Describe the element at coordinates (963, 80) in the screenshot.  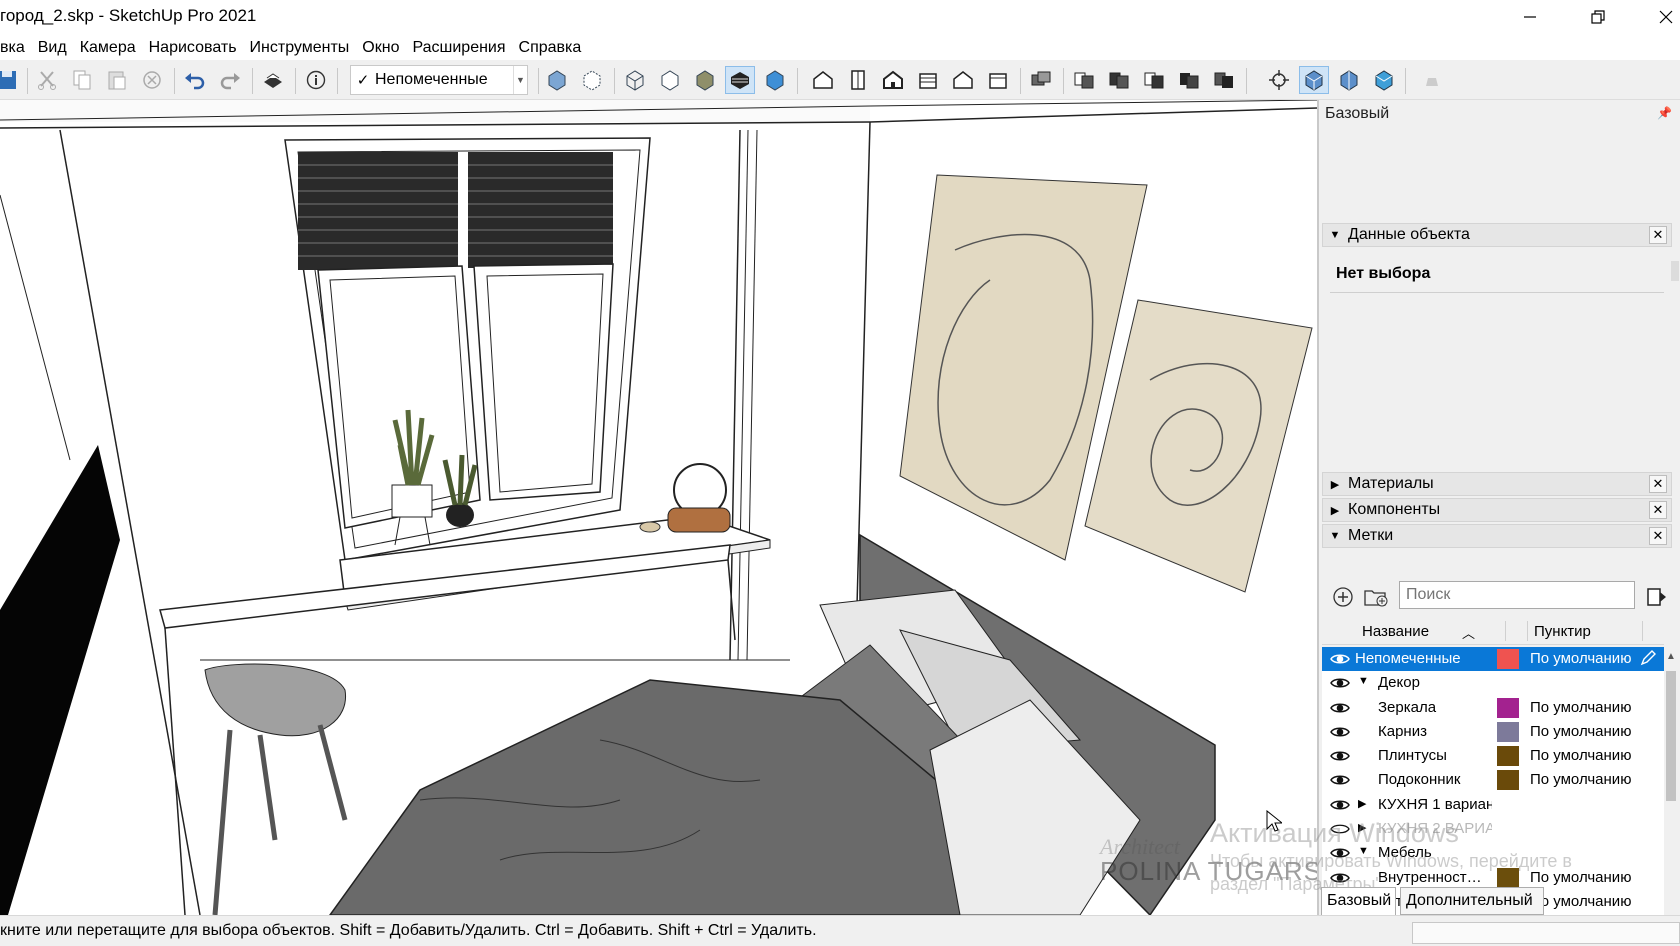
I see `back-view-icon` at that location.